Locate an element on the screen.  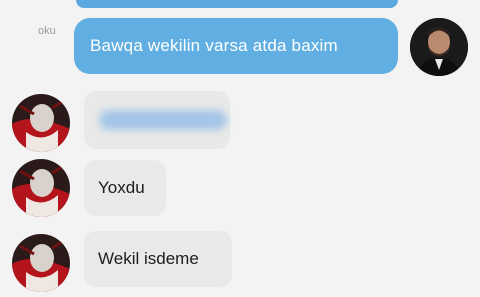
incoming-message-bubble: Wekil isdeme is located at coordinates (158, 259).